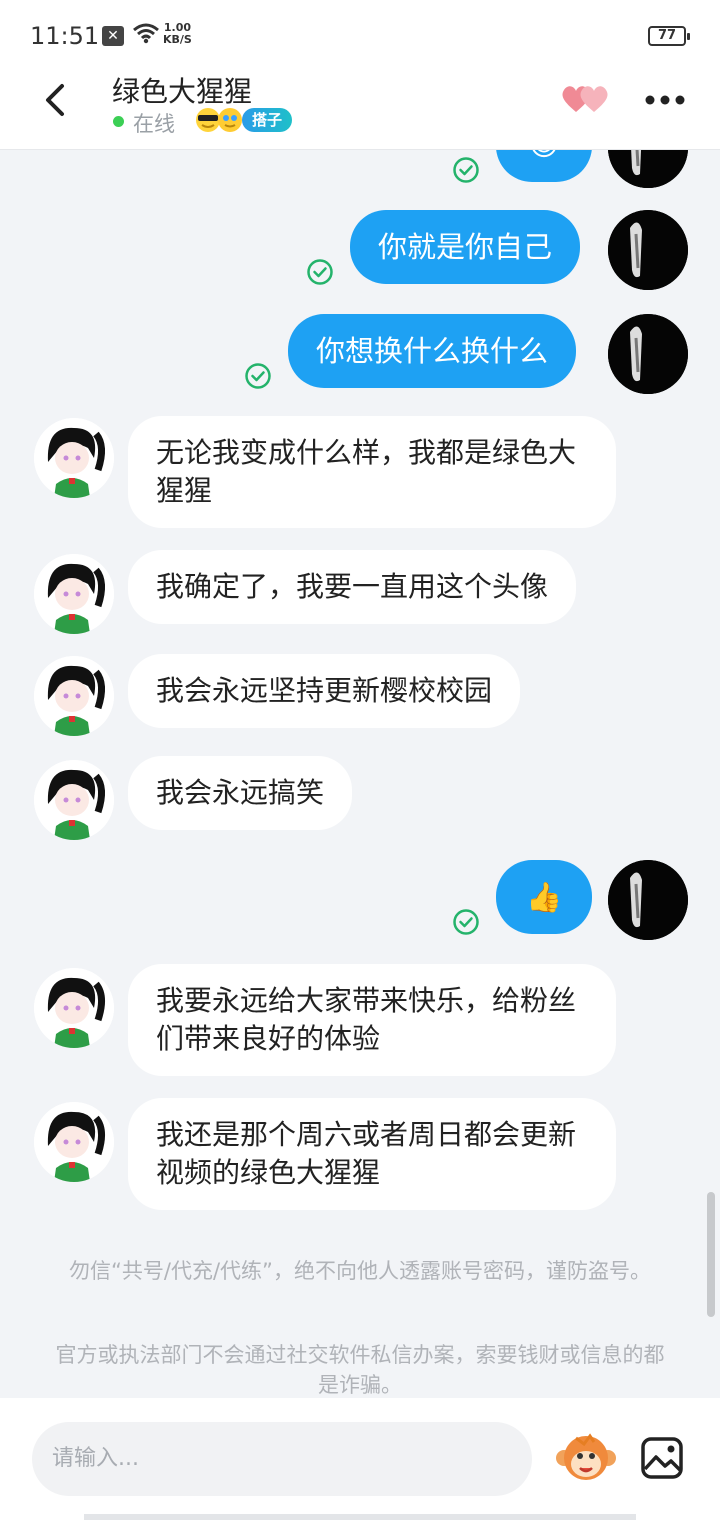 This screenshot has height=1520, width=720. I want to click on image-icon, so click(662, 1458).